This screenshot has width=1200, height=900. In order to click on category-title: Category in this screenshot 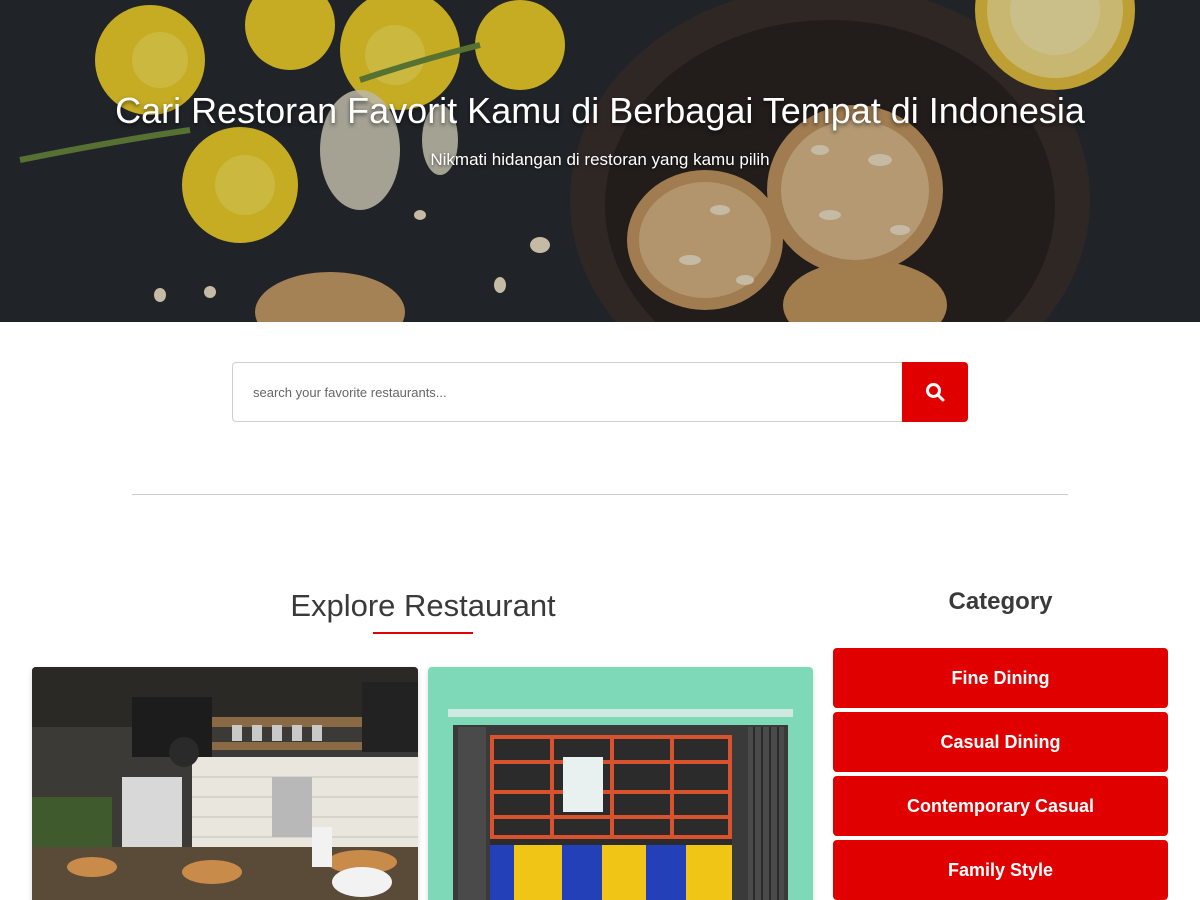, I will do `click(1000, 601)`.